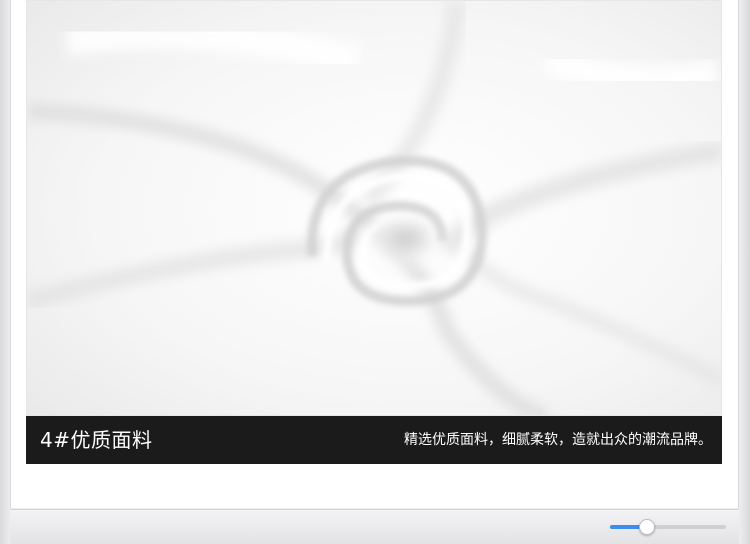 This screenshot has width=750, height=544. What do you see at coordinates (558, 440) in the screenshot?
I see `feature-description: 精选优质面料，细腻柔软，造就出众的潮流品牌。` at bounding box center [558, 440].